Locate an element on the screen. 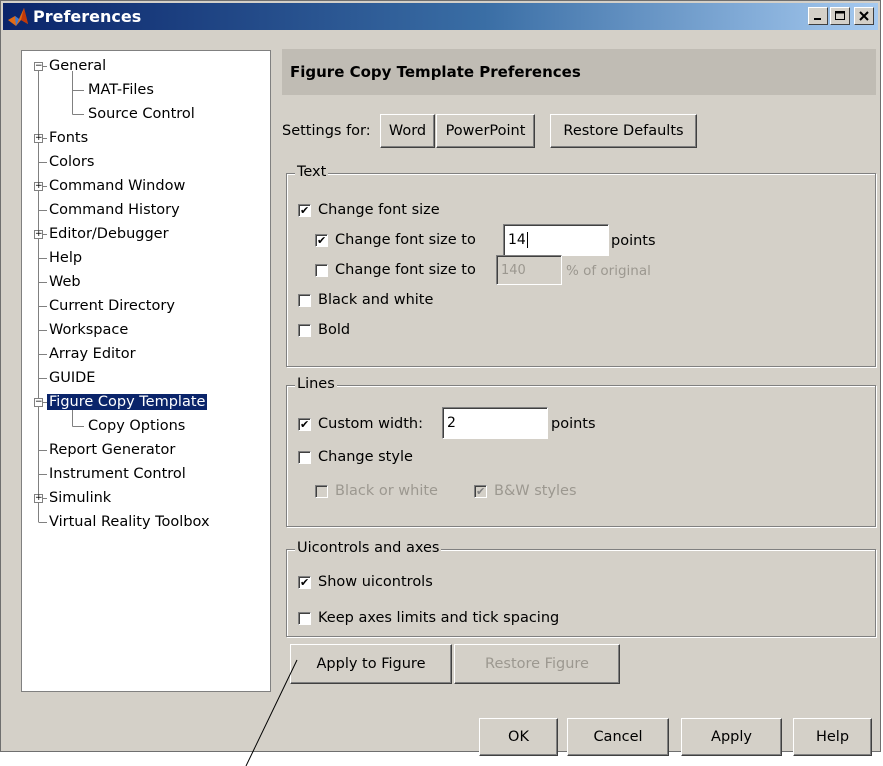 The width and height of the screenshot is (883, 766). tree-item: Simulink is located at coordinates (80, 498).